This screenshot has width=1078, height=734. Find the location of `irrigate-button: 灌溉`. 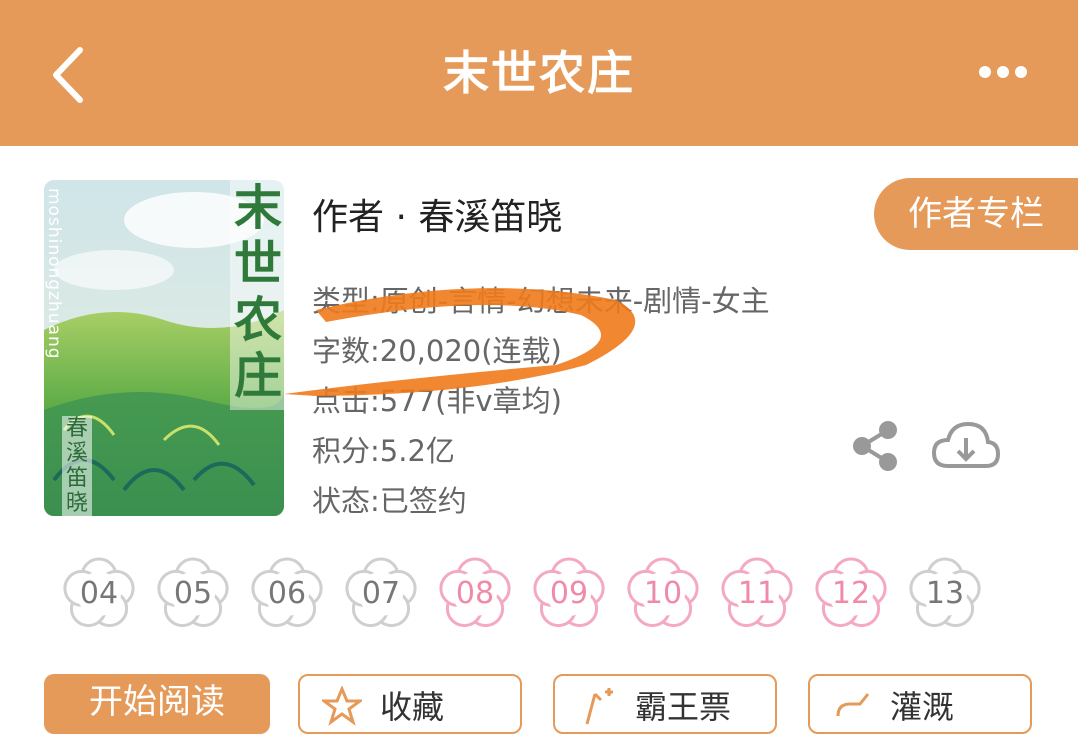

irrigate-button: 灌溉 is located at coordinates (920, 704).